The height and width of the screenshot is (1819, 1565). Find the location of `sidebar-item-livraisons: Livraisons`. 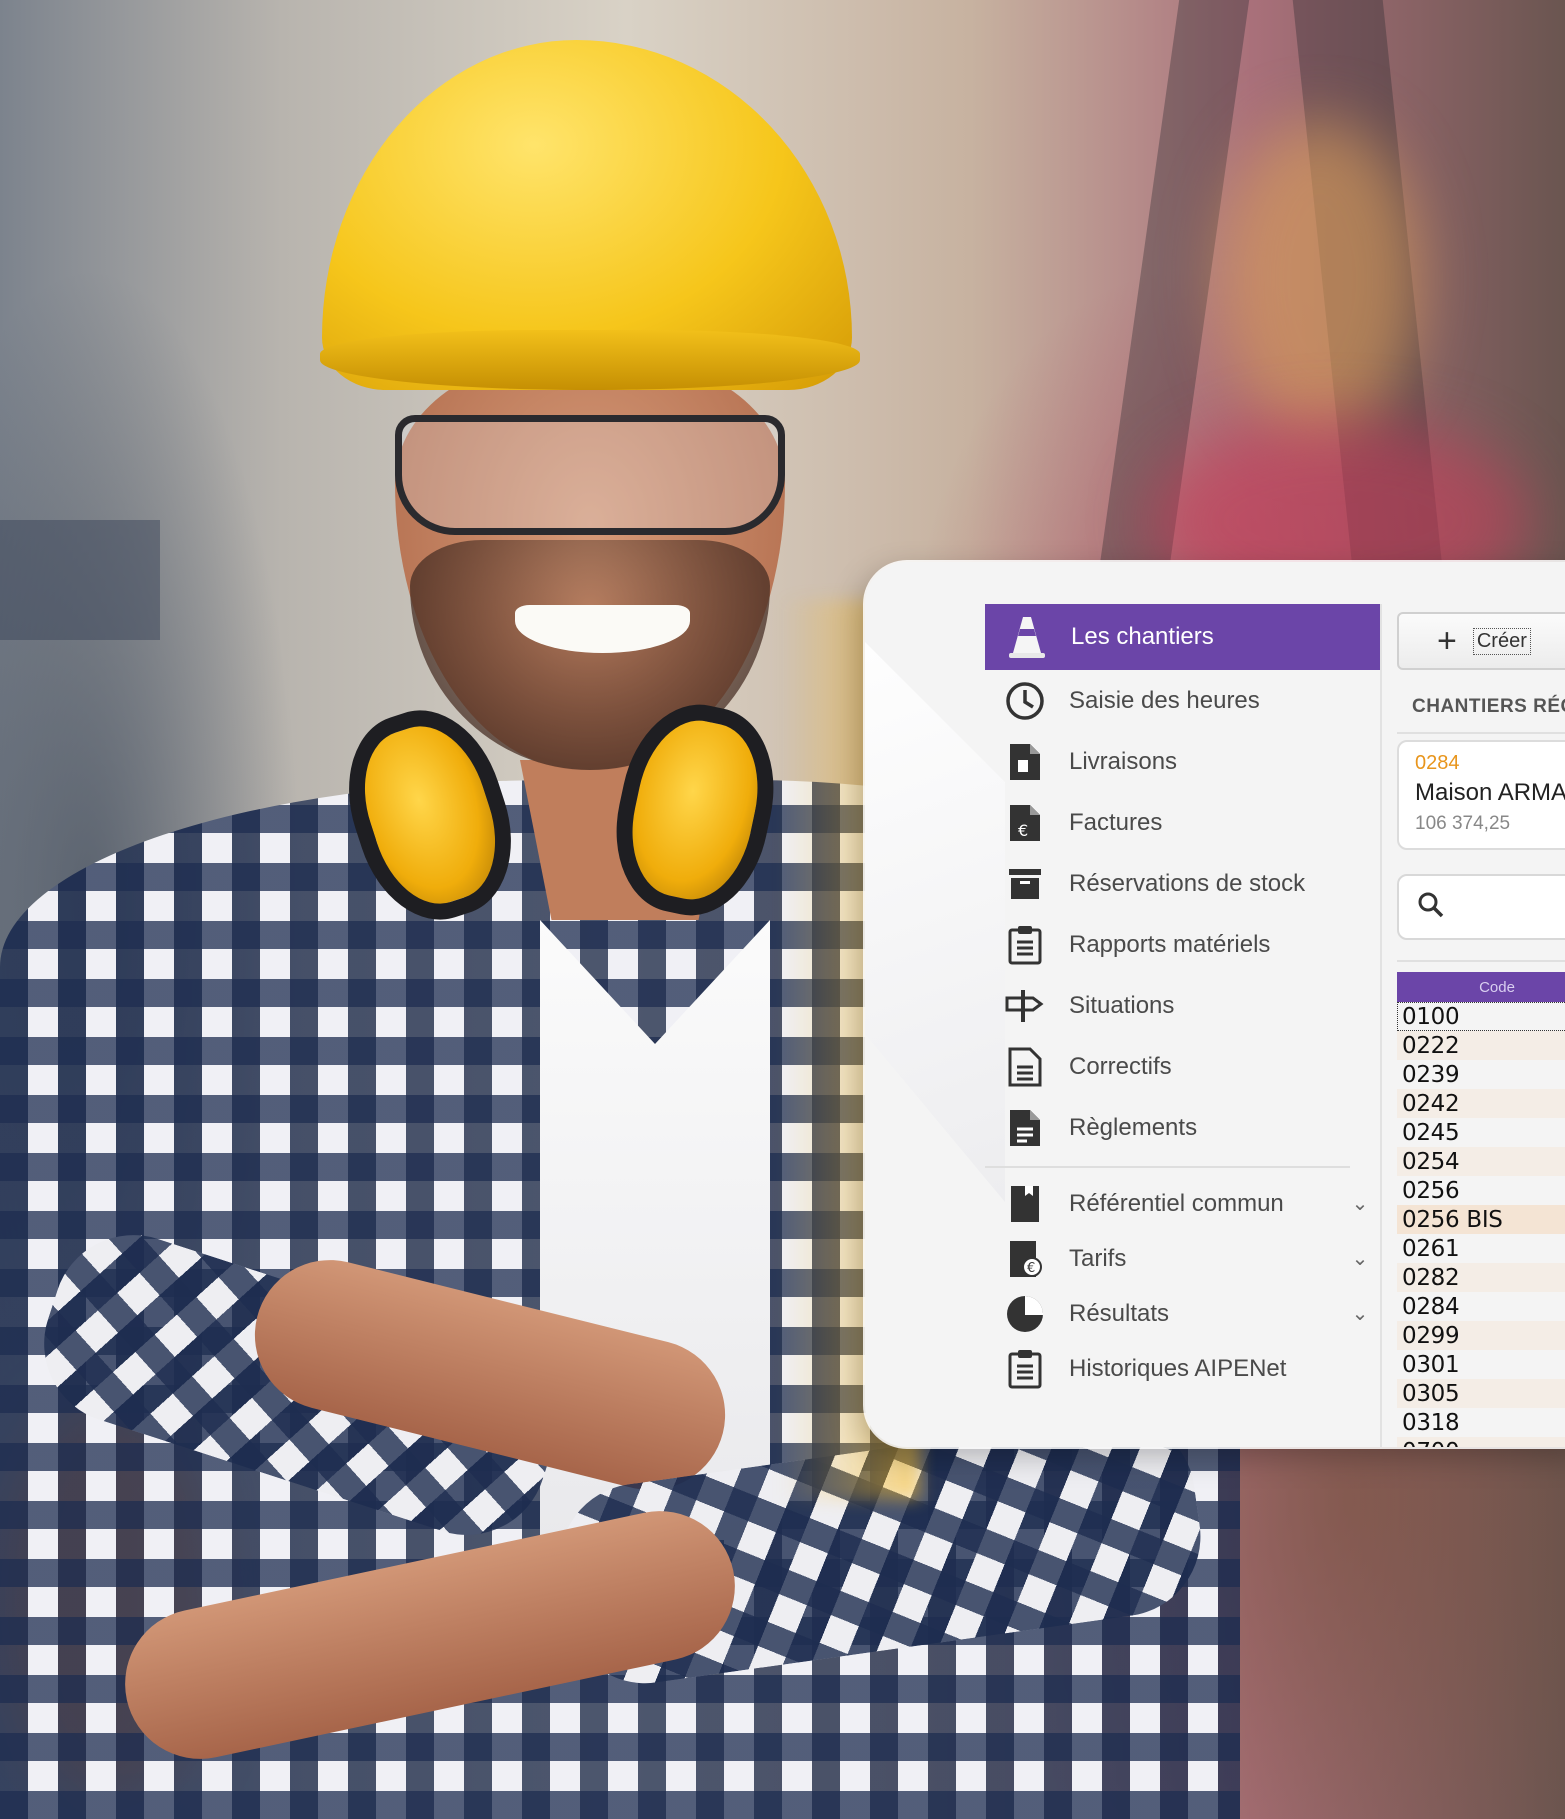

sidebar-item-livraisons: Livraisons is located at coordinates (1182, 761).